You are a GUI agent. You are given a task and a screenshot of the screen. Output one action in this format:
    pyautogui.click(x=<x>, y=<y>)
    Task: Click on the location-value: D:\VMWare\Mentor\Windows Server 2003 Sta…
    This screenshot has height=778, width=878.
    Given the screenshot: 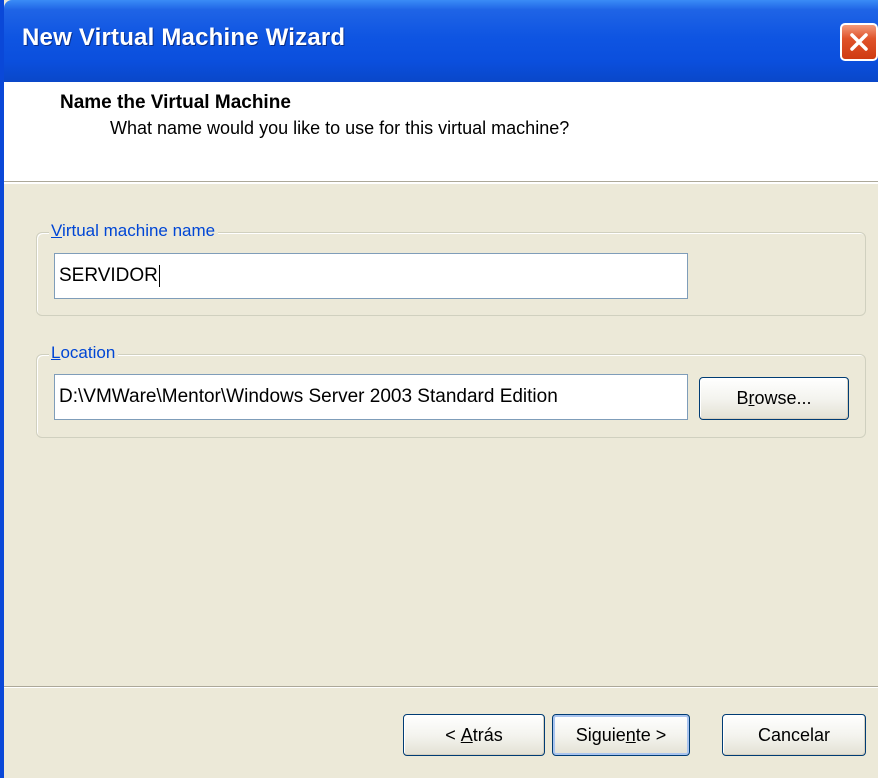 What is the action you would take?
    pyautogui.click(x=308, y=396)
    